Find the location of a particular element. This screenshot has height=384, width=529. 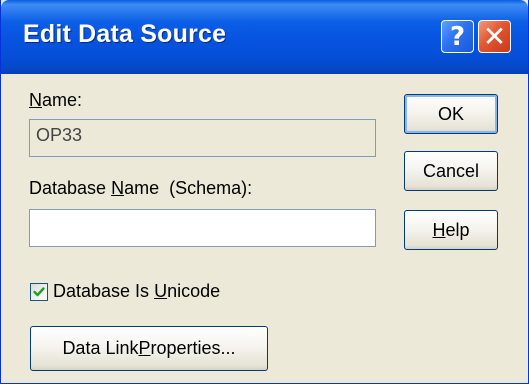

name-label: Name: is located at coordinates (56, 100).